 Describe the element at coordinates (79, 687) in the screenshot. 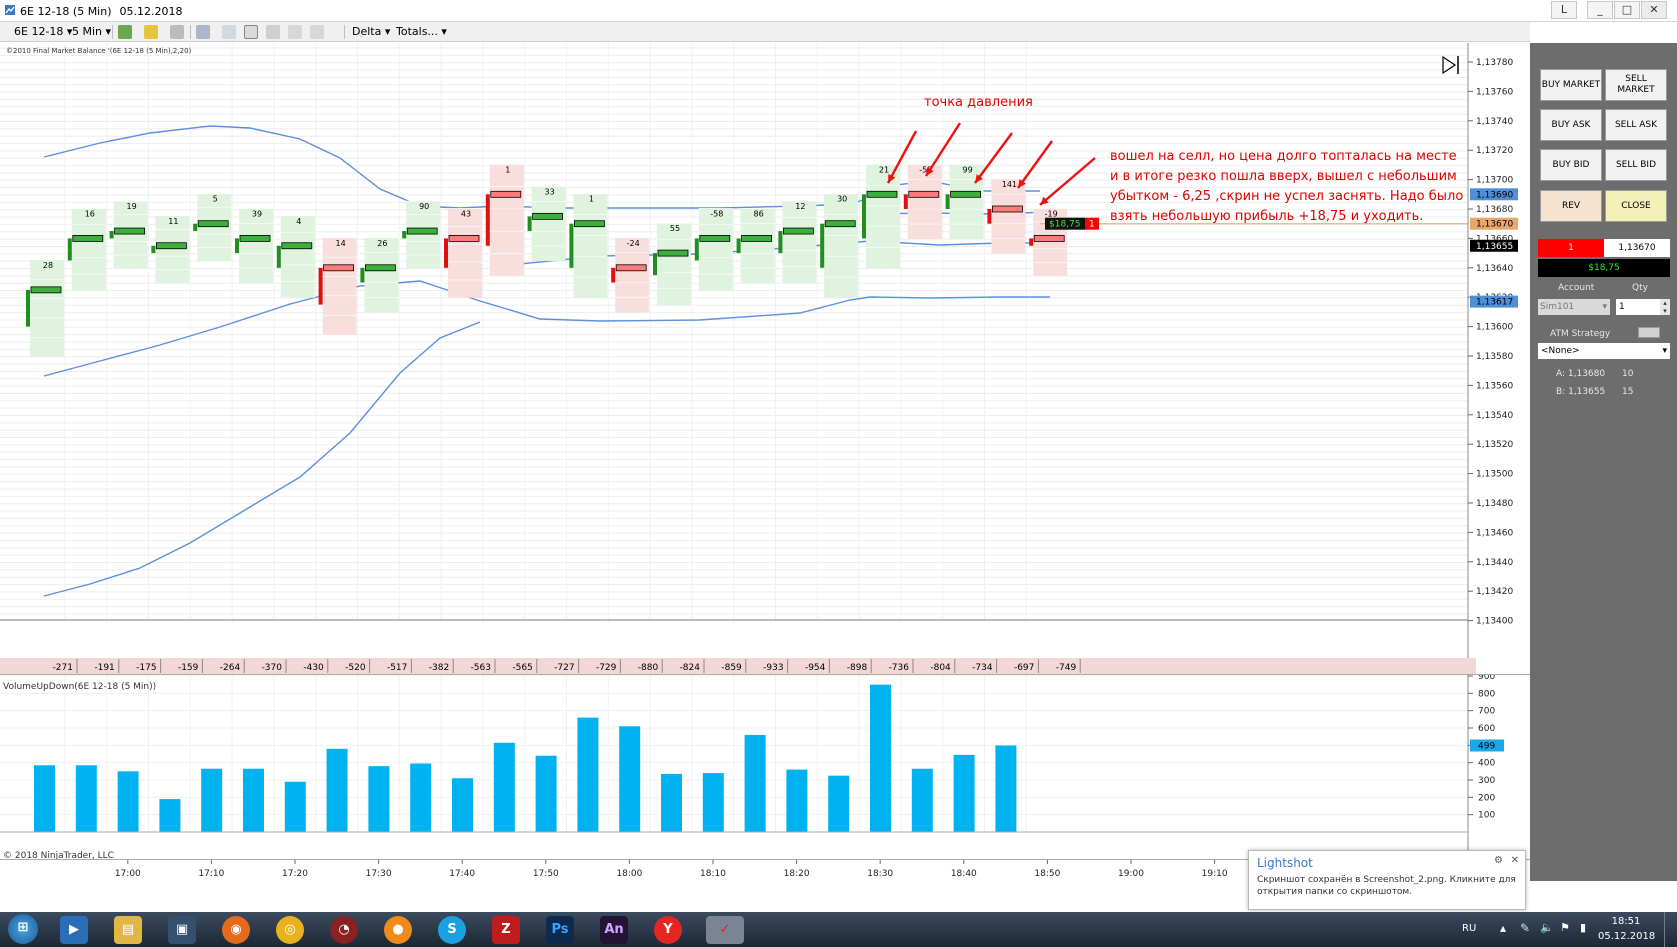

I see `volume-indicator-label: VolumeUpDown(6E 12-18 (5 Min))` at that location.